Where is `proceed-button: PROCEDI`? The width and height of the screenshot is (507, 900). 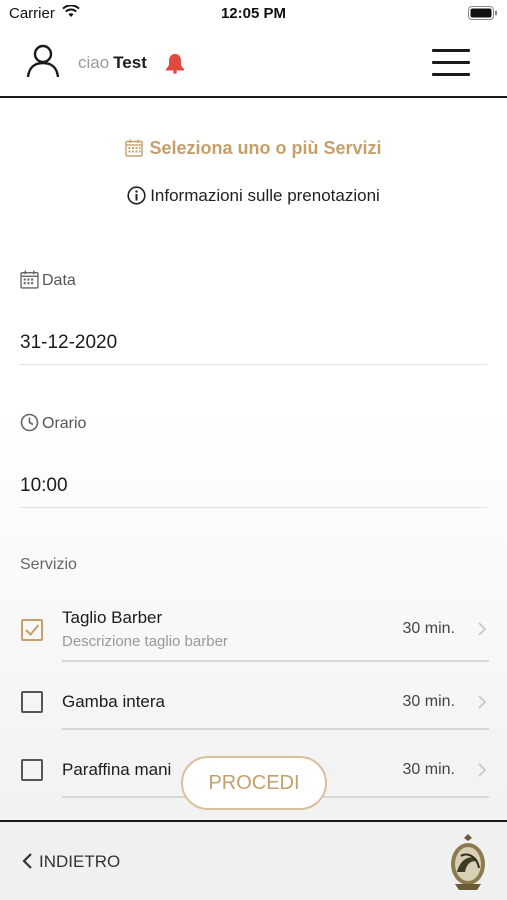 proceed-button: PROCEDI is located at coordinates (254, 783).